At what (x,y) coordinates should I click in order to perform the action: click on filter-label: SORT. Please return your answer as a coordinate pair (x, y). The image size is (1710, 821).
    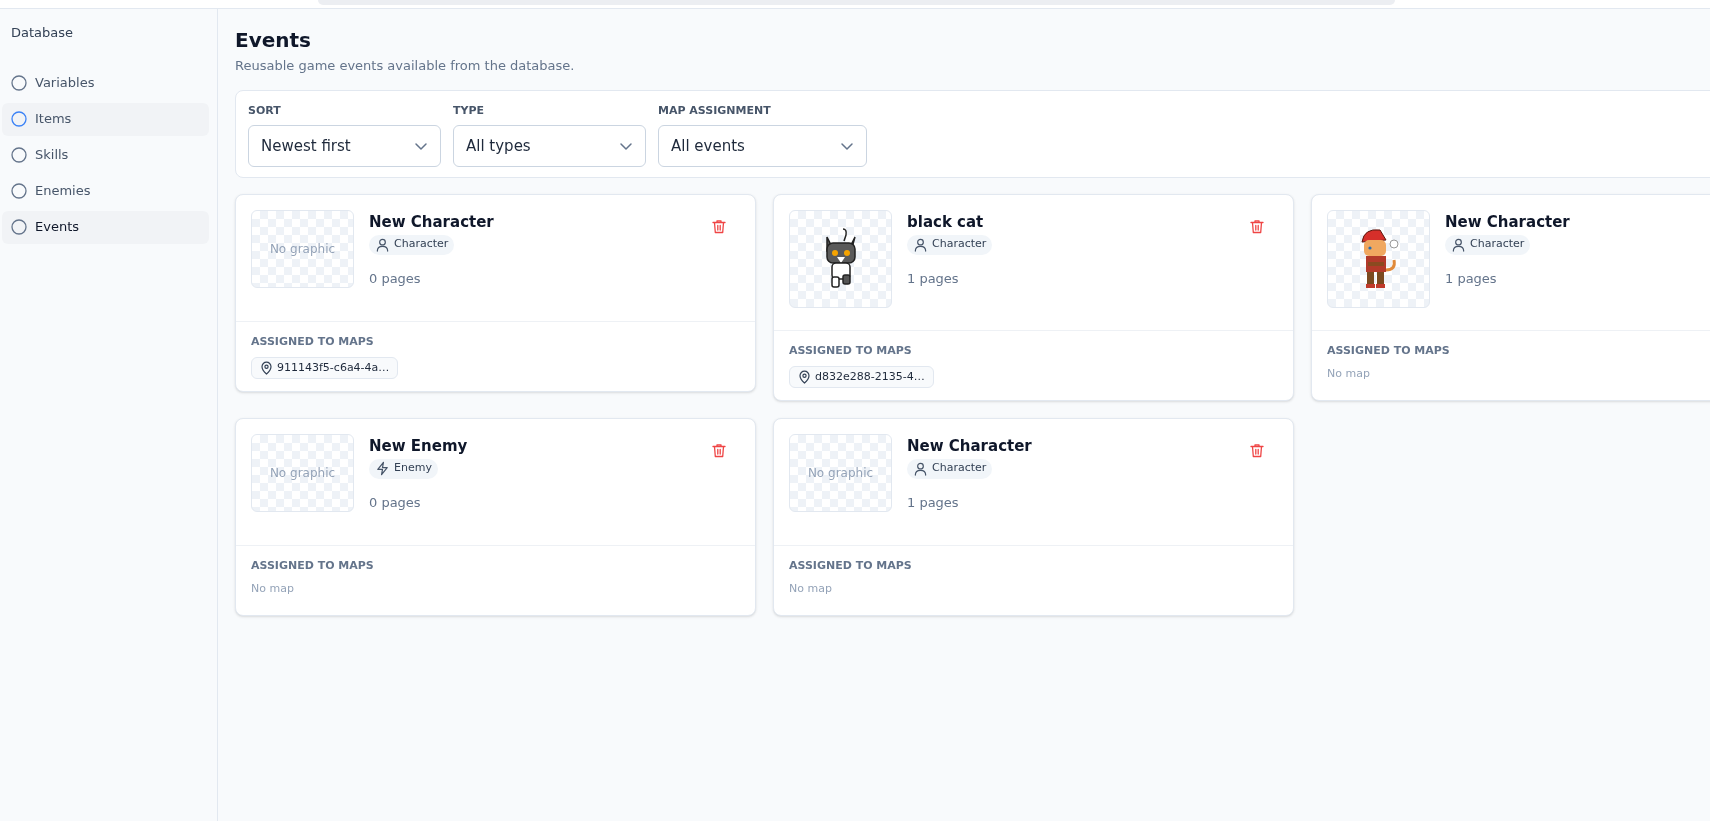
    Looking at the image, I should click on (265, 110).